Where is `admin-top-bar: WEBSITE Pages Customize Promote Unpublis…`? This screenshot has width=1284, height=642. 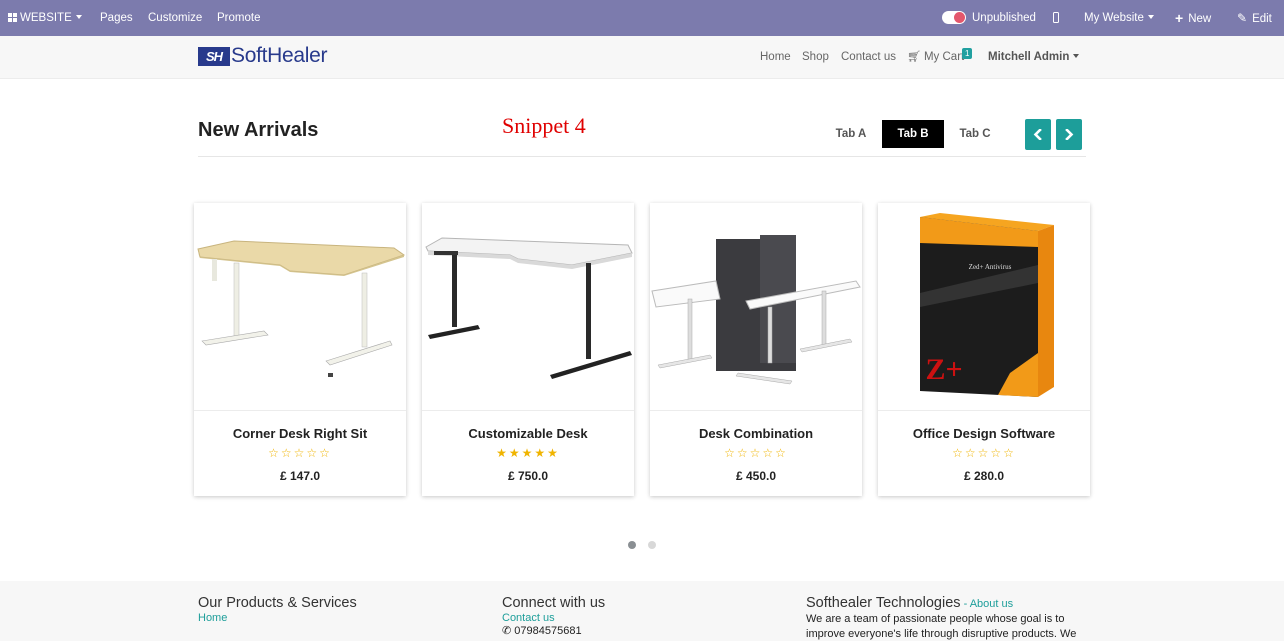 admin-top-bar: WEBSITE Pages Customize Promote Unpublis… is located at coordinates (642, 18).